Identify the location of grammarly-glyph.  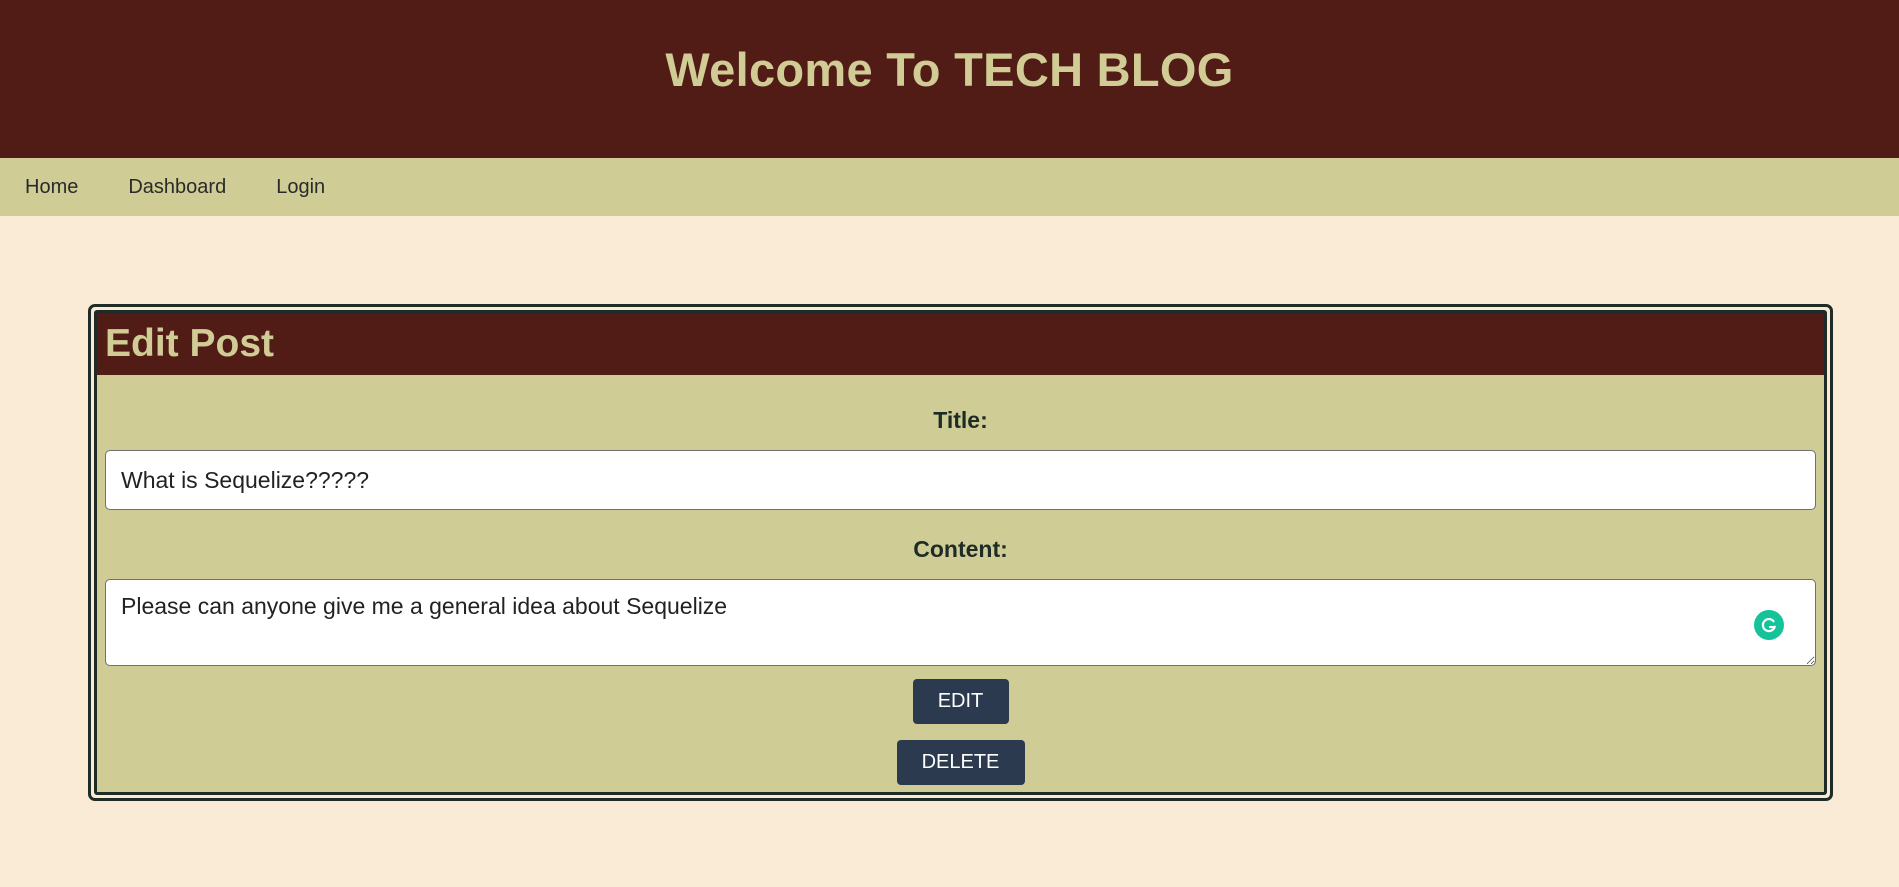
(1769, 625).